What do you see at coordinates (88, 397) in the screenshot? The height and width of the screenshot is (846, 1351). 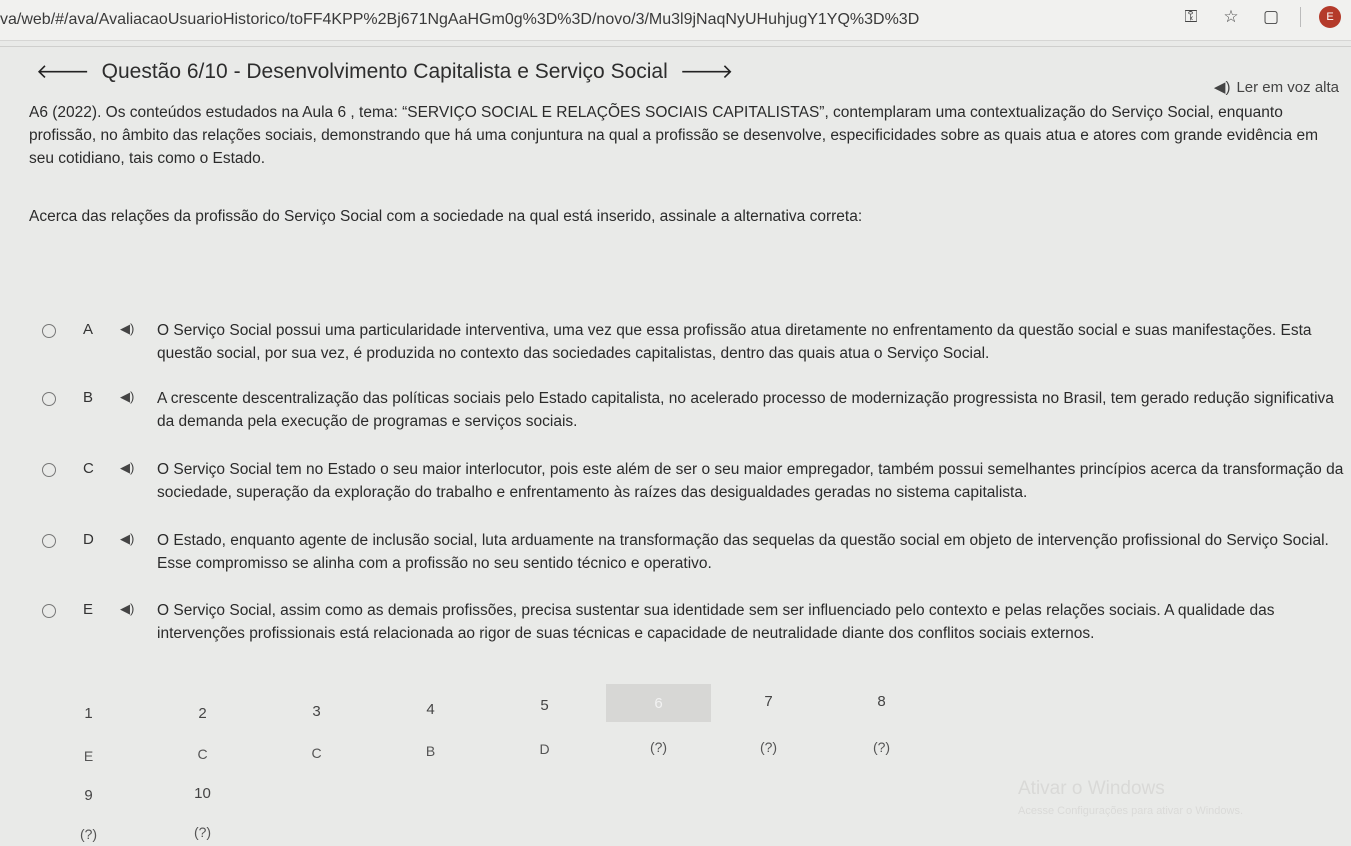 I see `option-letter: B` at bounding box center [88, 397].